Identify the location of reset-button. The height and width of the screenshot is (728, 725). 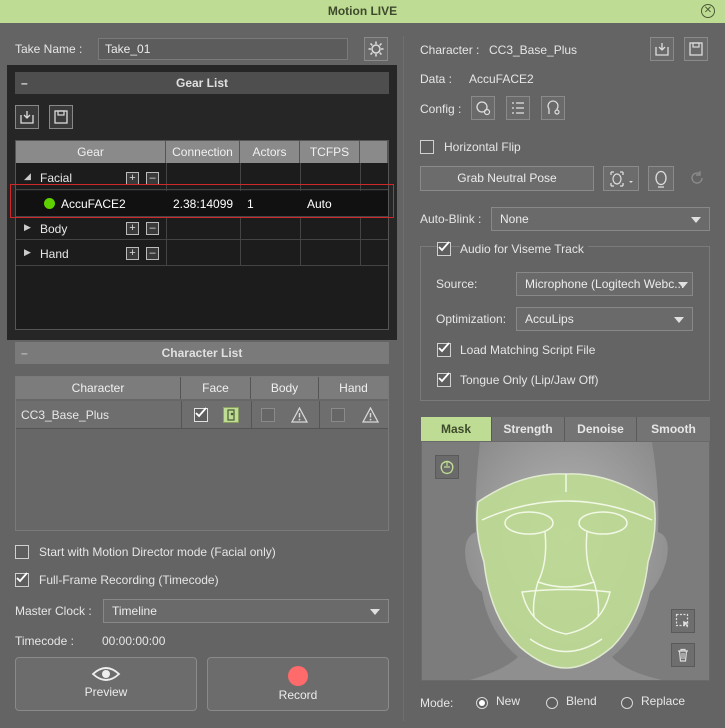
(698, 178).